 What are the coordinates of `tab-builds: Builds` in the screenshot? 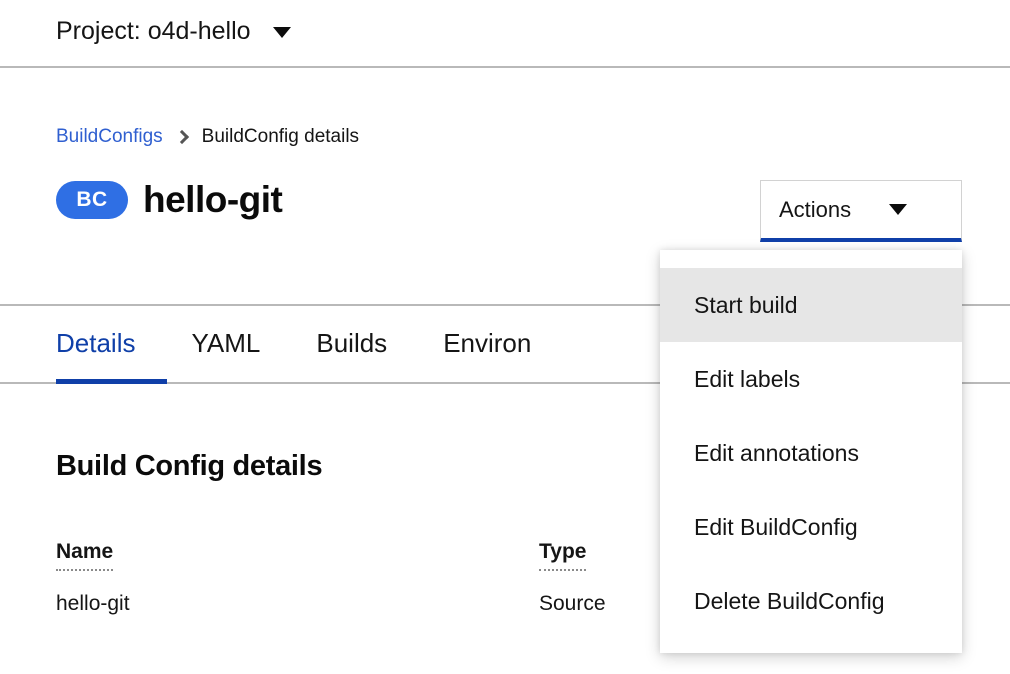 It's located at (365, 345).